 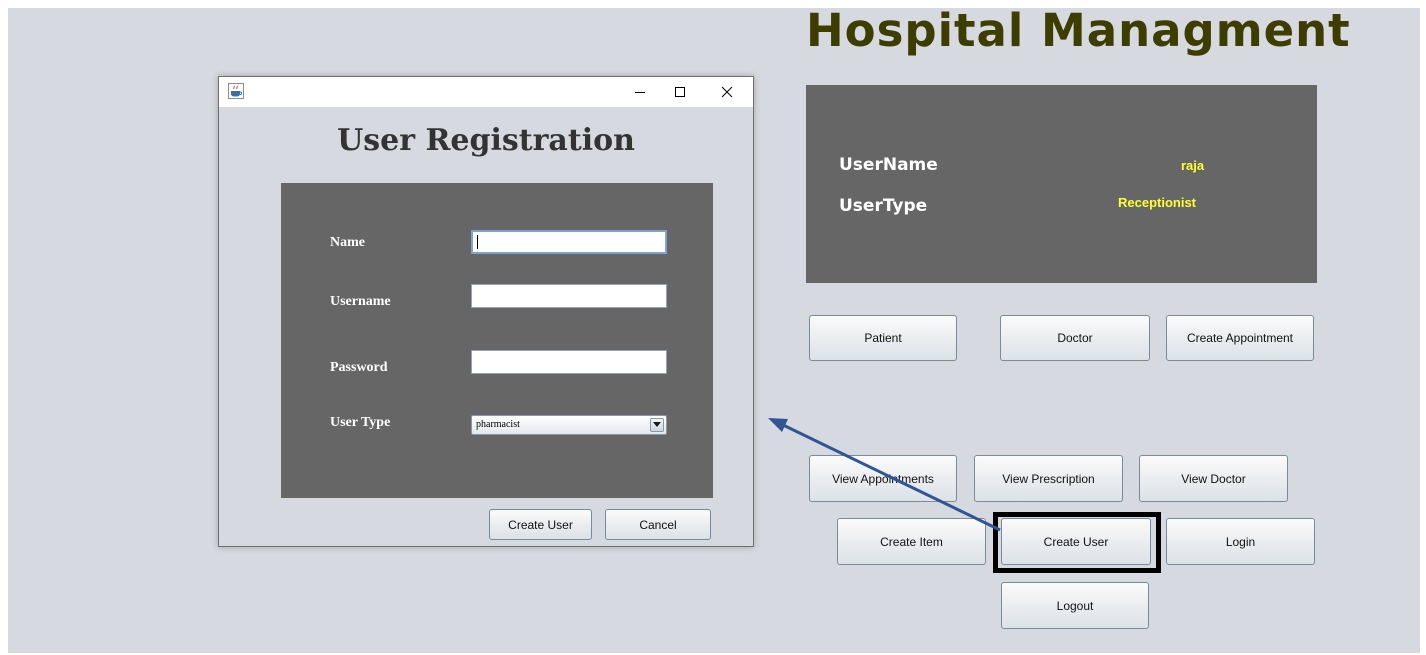 What do you see at coordinates (1213, 478) in the screenshot?
I see `view-doctor-button: View Doctor` at bounding box center [1213, 478].